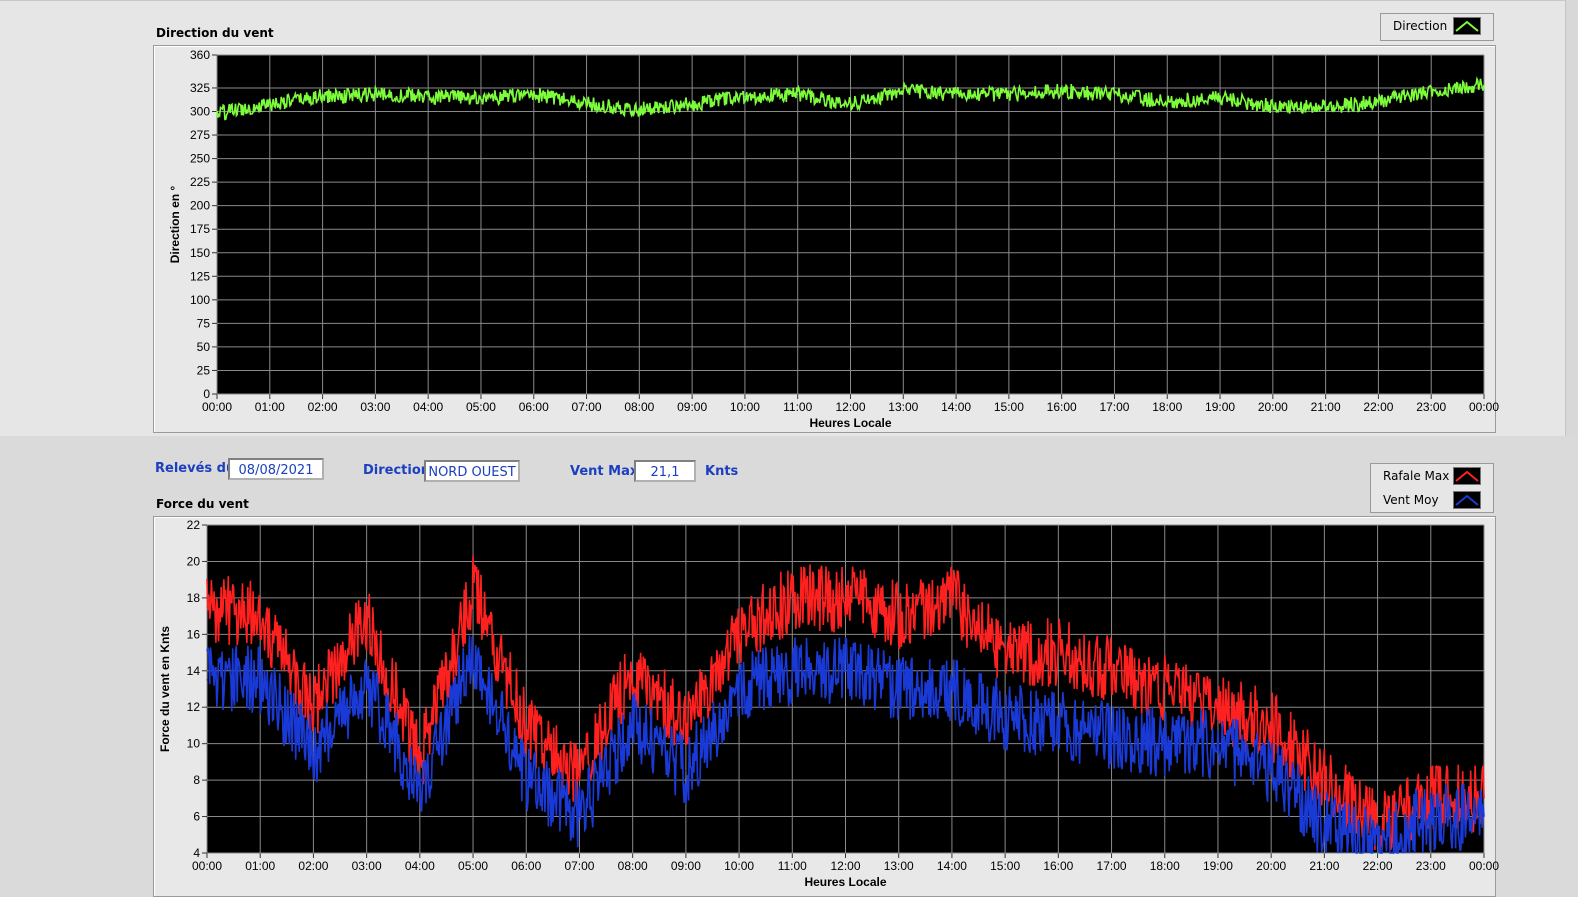 This screenshot has height=897, width=1578. Describe the element at coordinates (196, 780) in the screenshot. I see `y-tick-label: 8` at that location.